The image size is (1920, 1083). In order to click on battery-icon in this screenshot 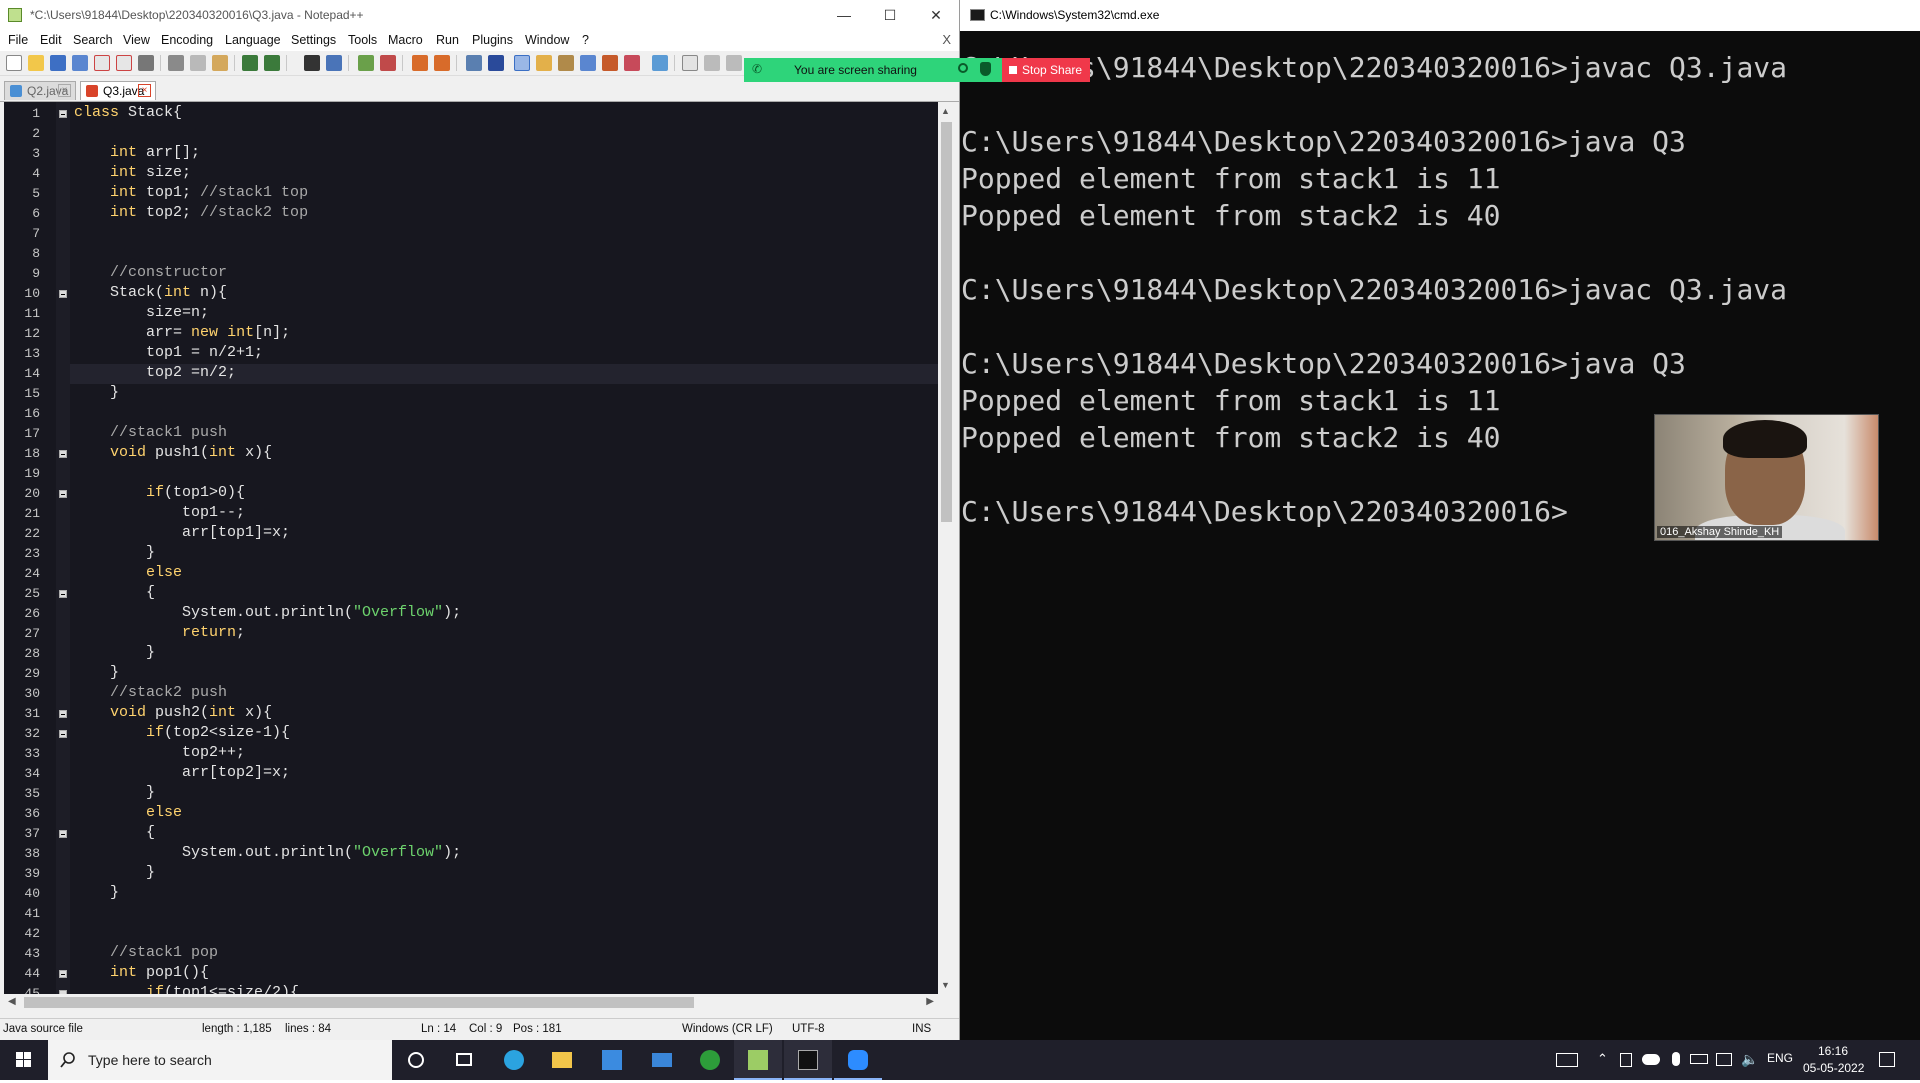, I will do `click(1699, 1059)`.